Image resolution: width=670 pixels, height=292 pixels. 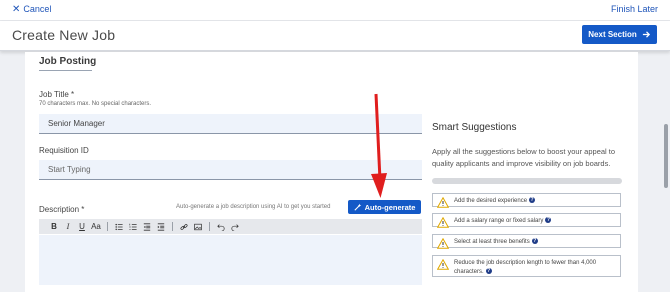 I want to click on underline-button: U, so click(x=82, y=227).